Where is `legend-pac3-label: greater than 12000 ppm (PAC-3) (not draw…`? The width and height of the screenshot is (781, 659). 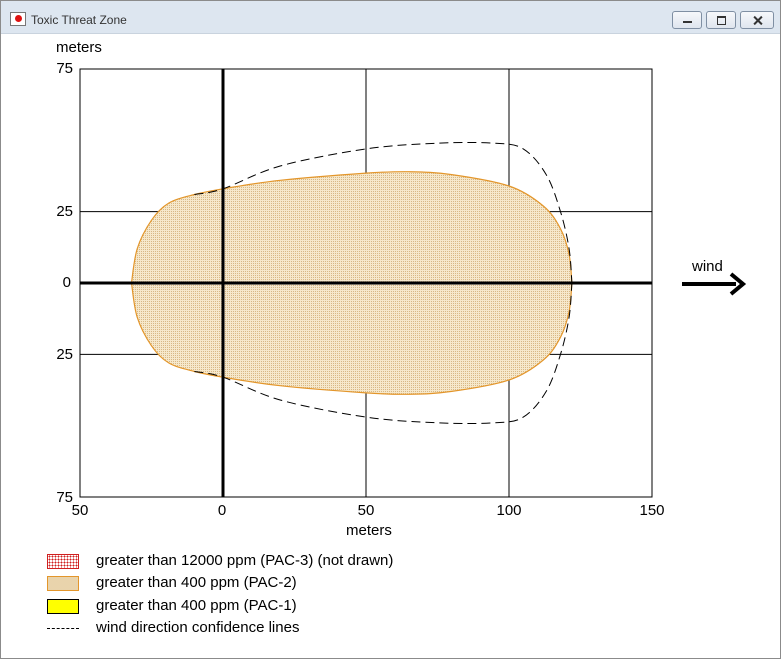
legend-pac3-label: greater than 12000 ppm (PAC-3) (not draw… is located at coordinates (245, 560).